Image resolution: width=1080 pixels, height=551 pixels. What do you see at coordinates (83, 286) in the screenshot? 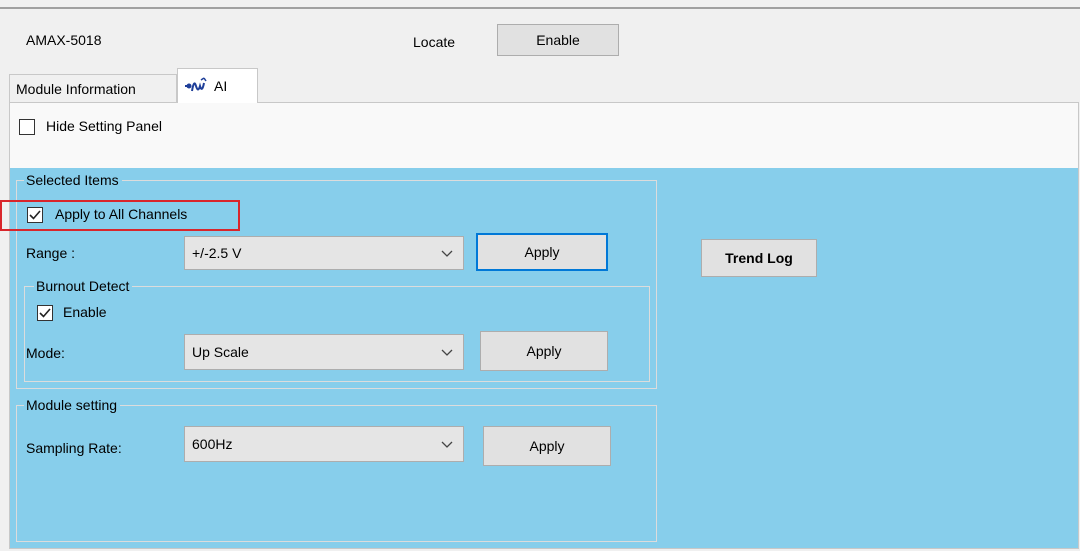
I see `burnout-detect-title: Burnout Detect` at bounding box center [83, 286].